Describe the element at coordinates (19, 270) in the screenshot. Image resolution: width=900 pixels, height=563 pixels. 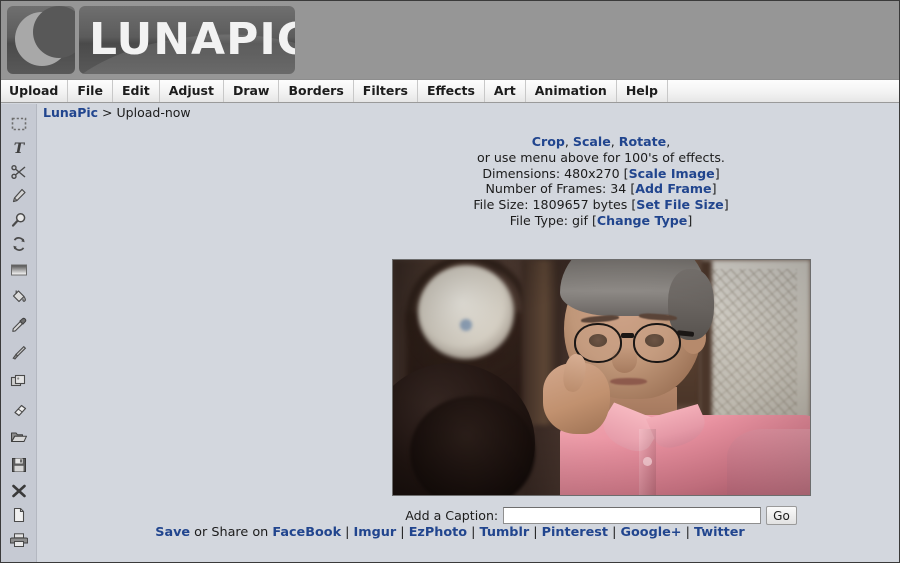
I see `gradient-icon` at that location.